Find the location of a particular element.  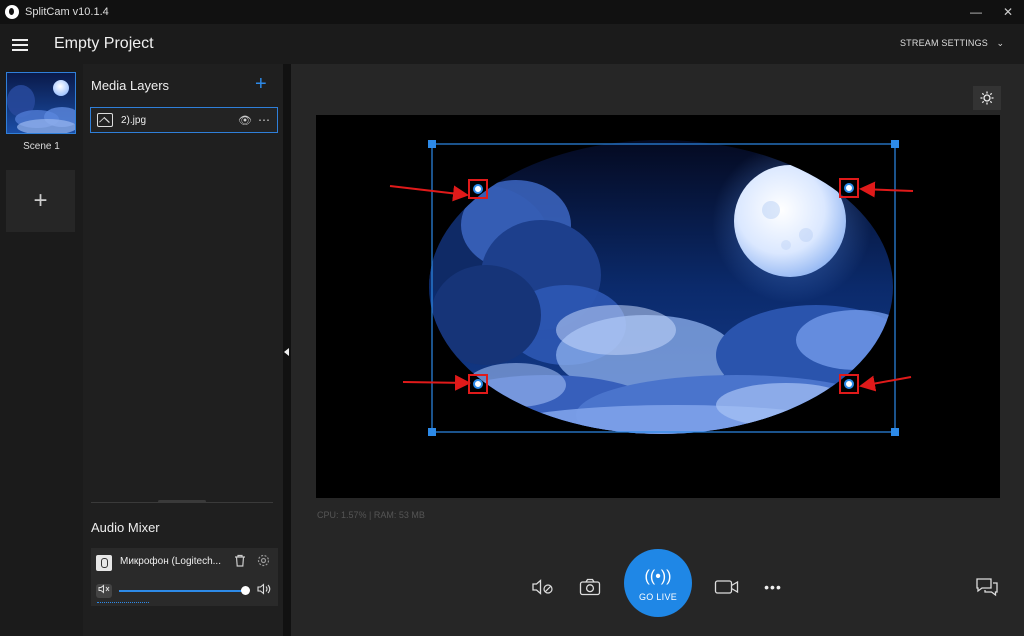

chevron-down-icon: ⌄ is located at coordinates (1000, 43).